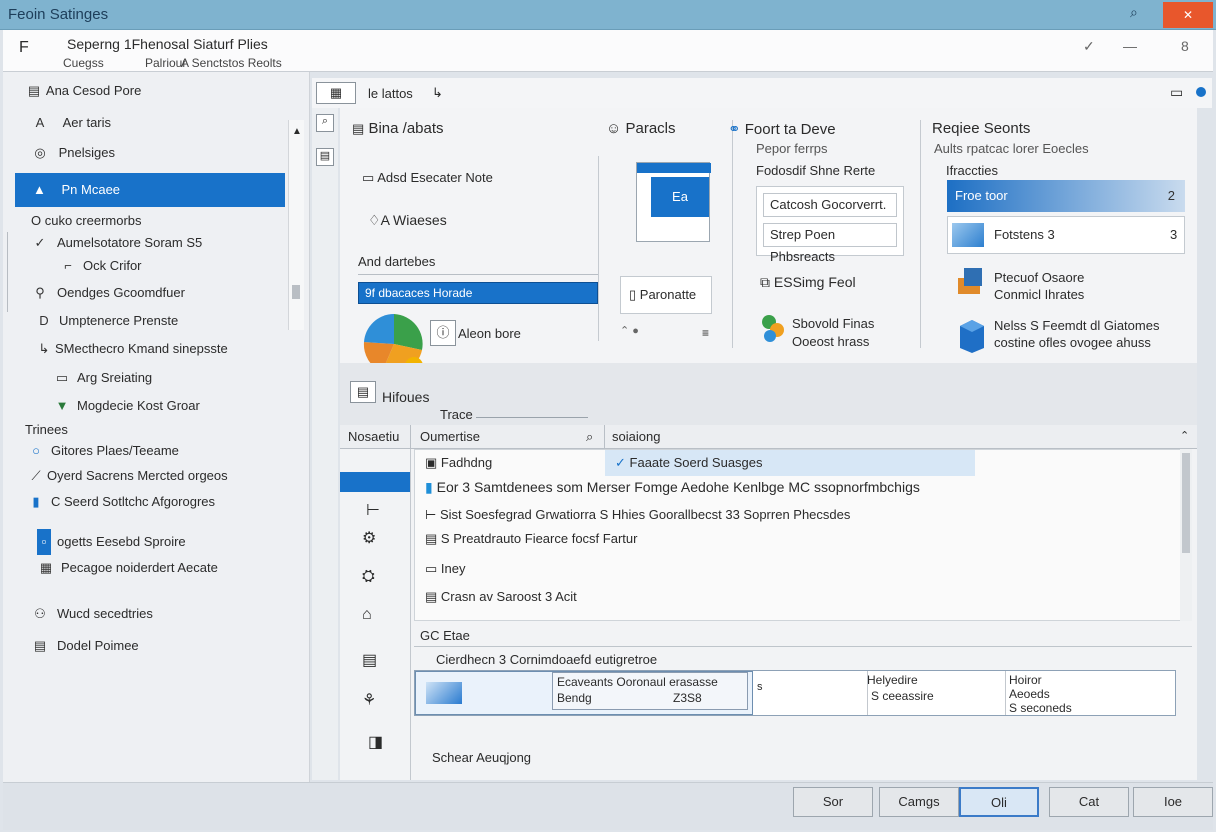  Describe the element at coordinates (102, 378) in the screenshot. I see `tree-item-5: ▭ Arg Sreiating` at that location.